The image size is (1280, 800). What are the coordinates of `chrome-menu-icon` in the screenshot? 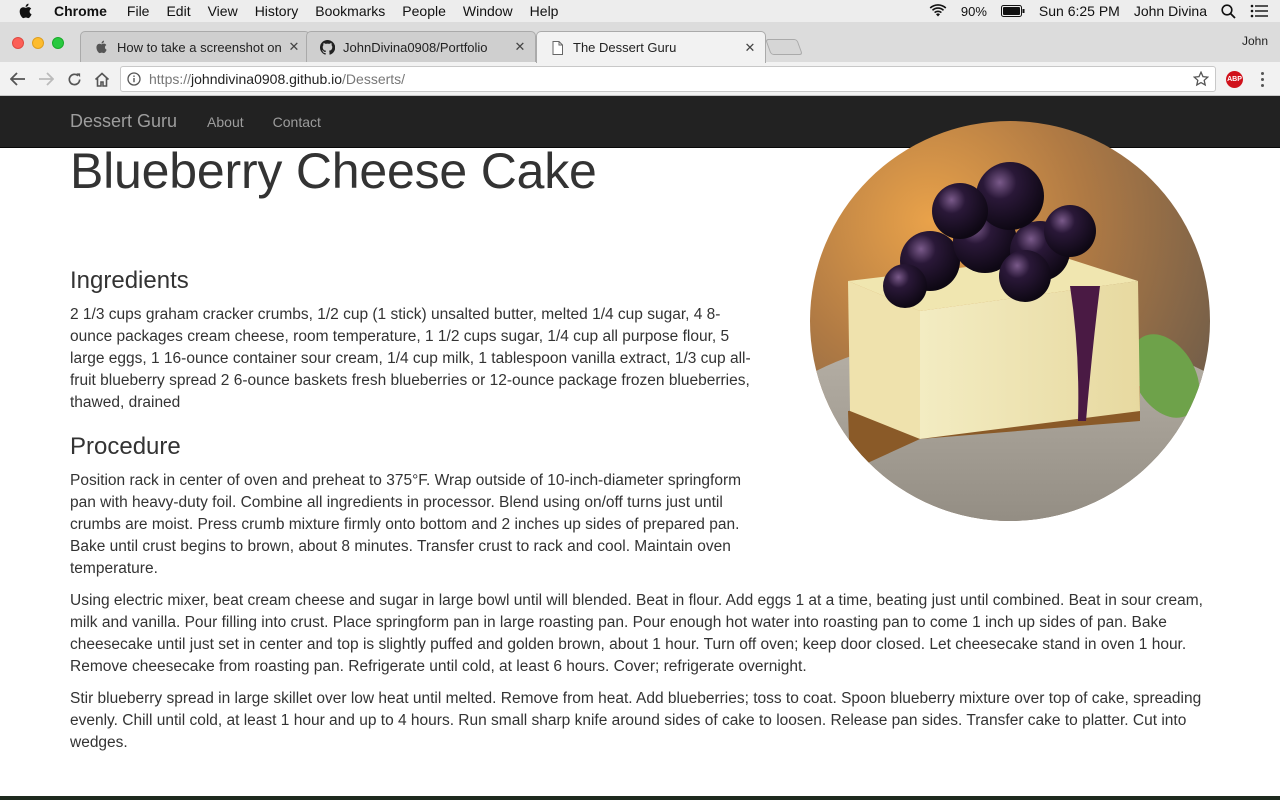 It's located at (1262, 79).